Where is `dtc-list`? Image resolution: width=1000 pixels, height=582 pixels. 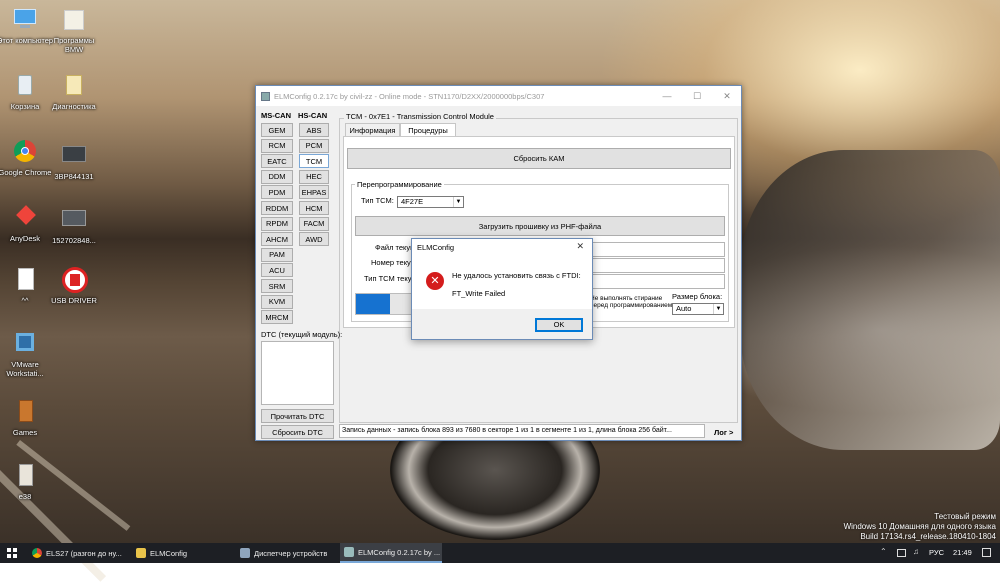 dtc-list is located at coordinates (297, 373).